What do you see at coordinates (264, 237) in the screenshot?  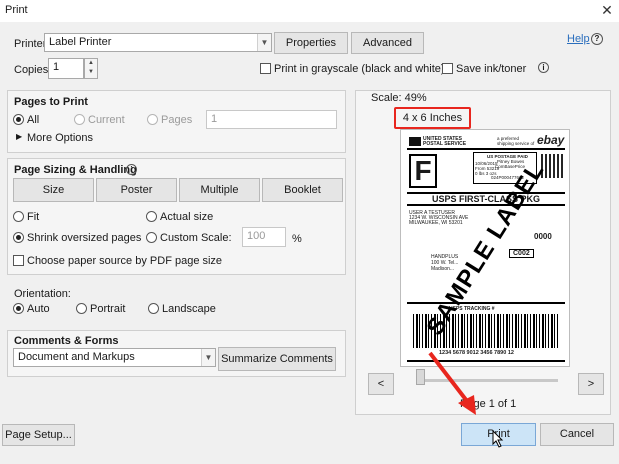 I see `custom-scale-input: 100` at bounding box center [264, 237].